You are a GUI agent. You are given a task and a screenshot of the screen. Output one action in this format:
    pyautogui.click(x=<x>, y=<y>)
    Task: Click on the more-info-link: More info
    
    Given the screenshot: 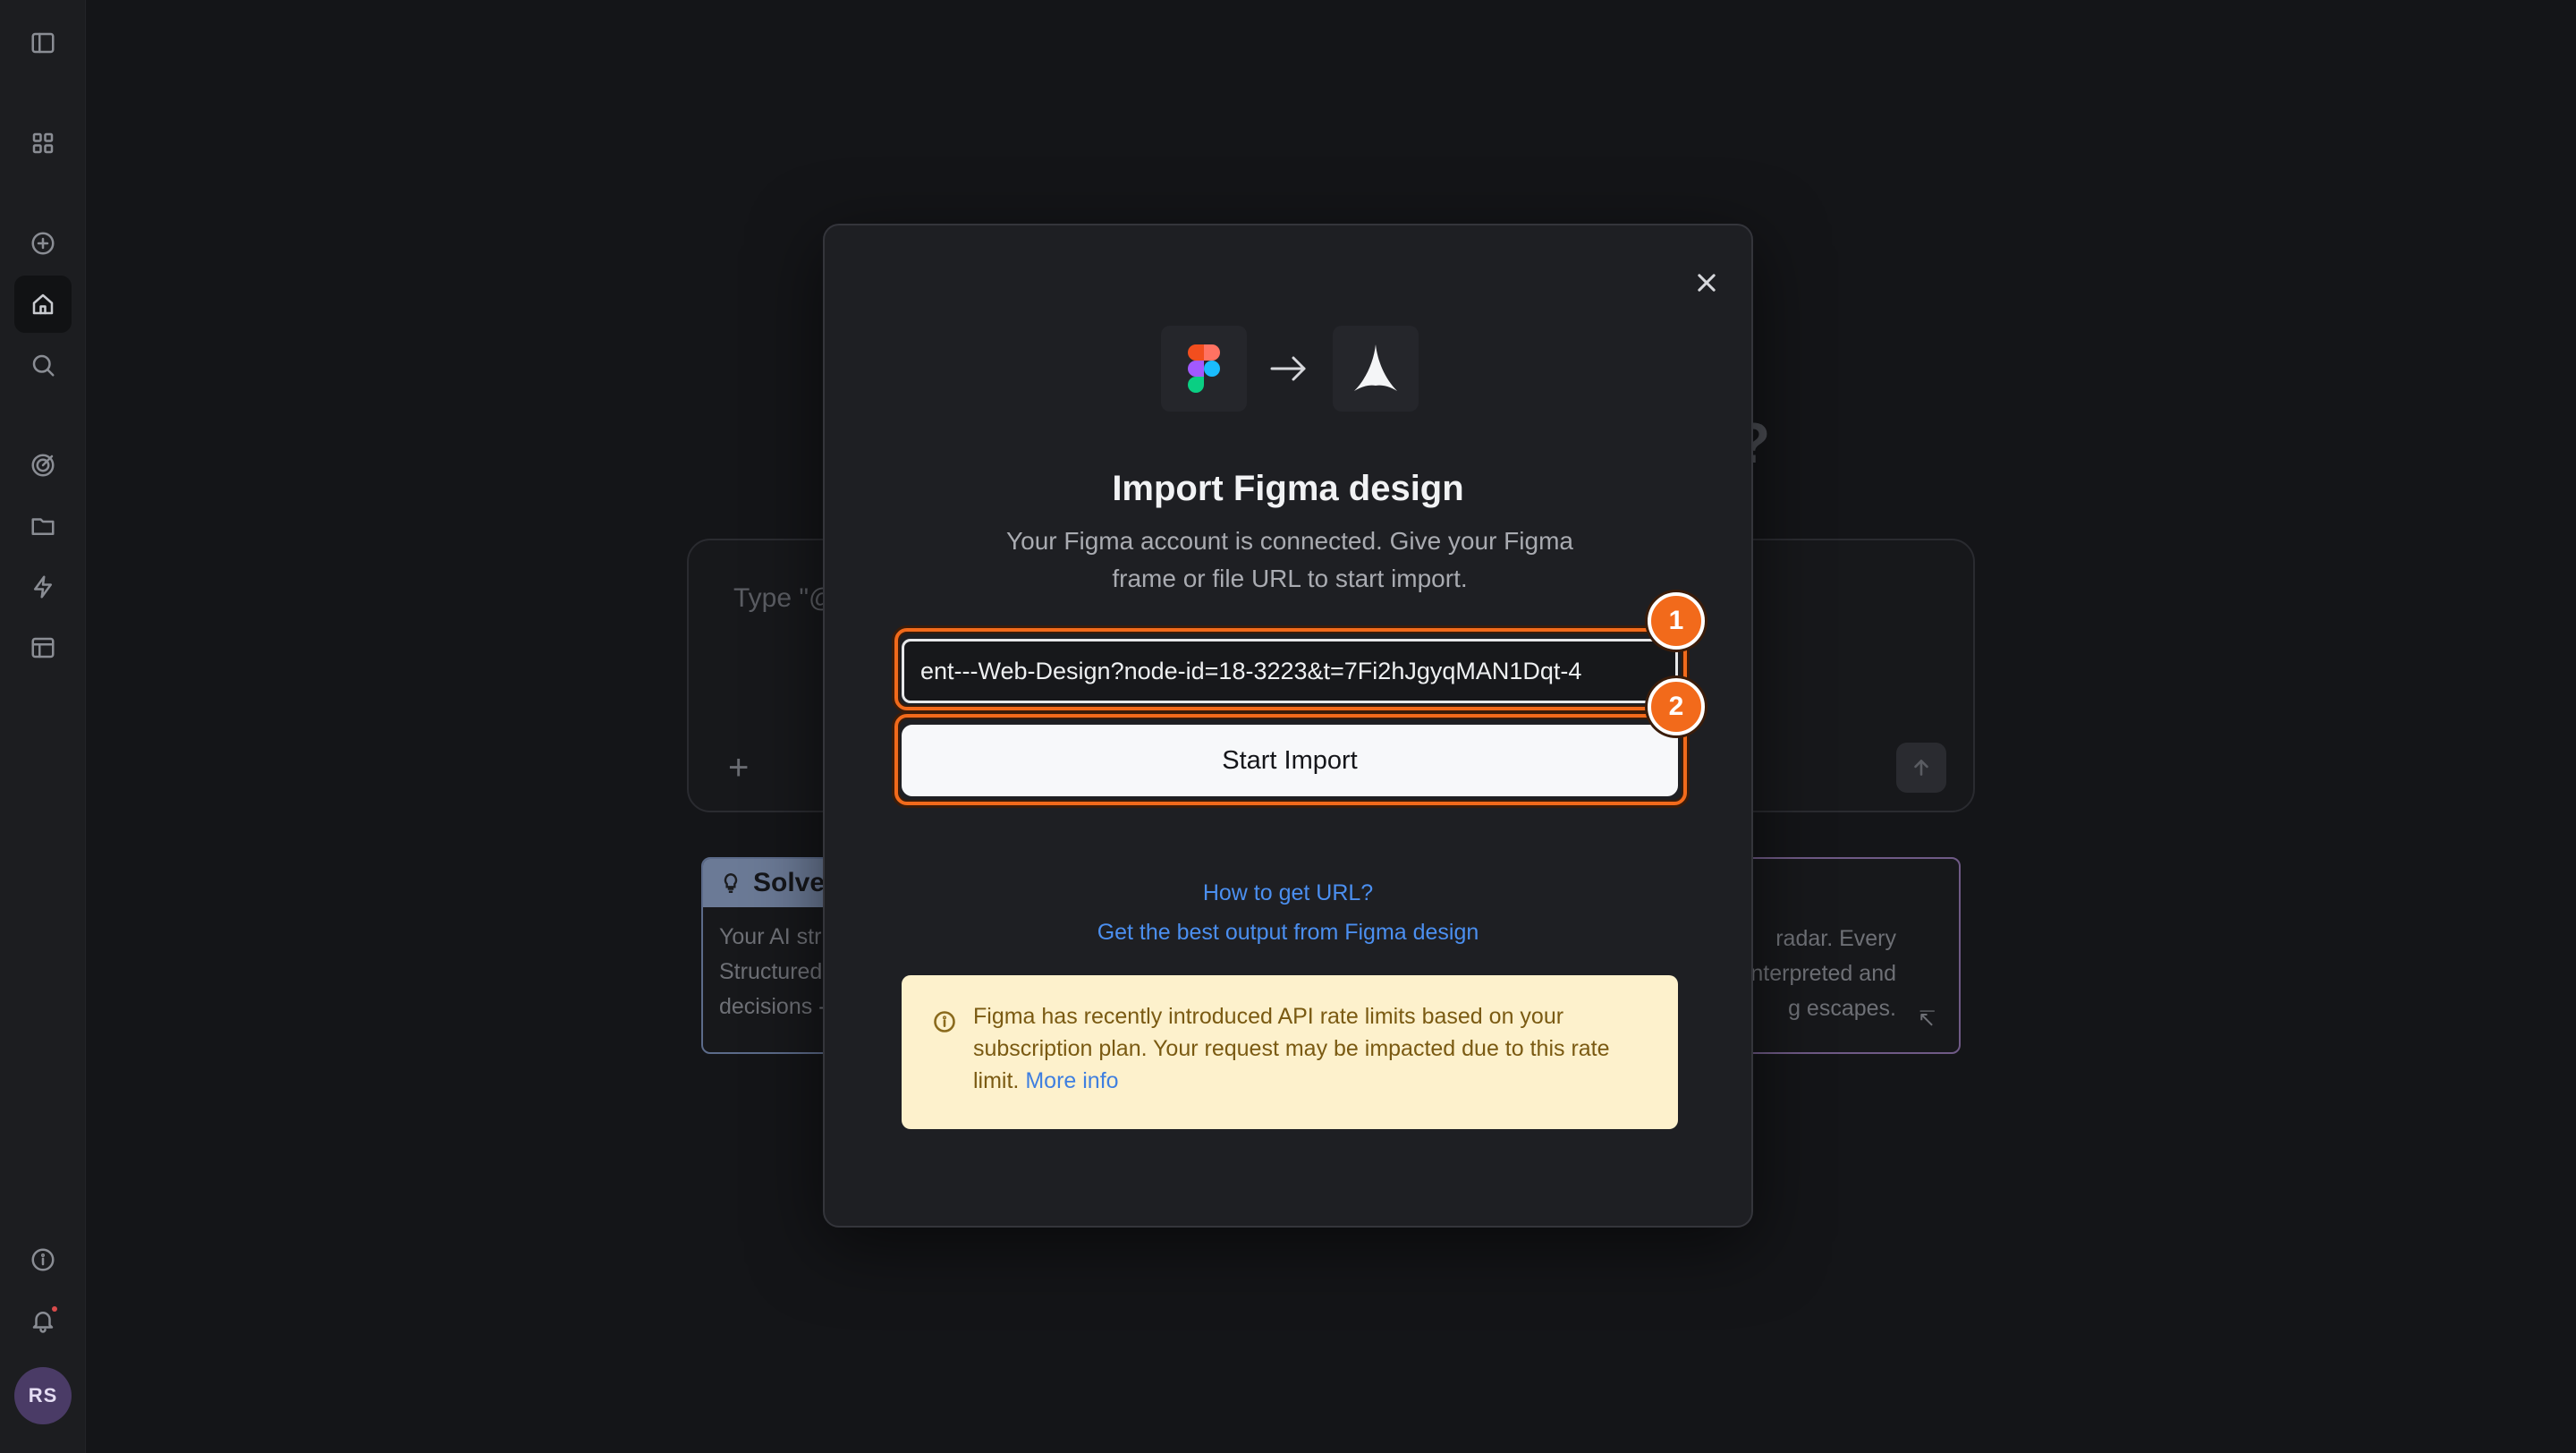 What is the action you would take?
    pyautogui.click(x=1071, y=1080)
    